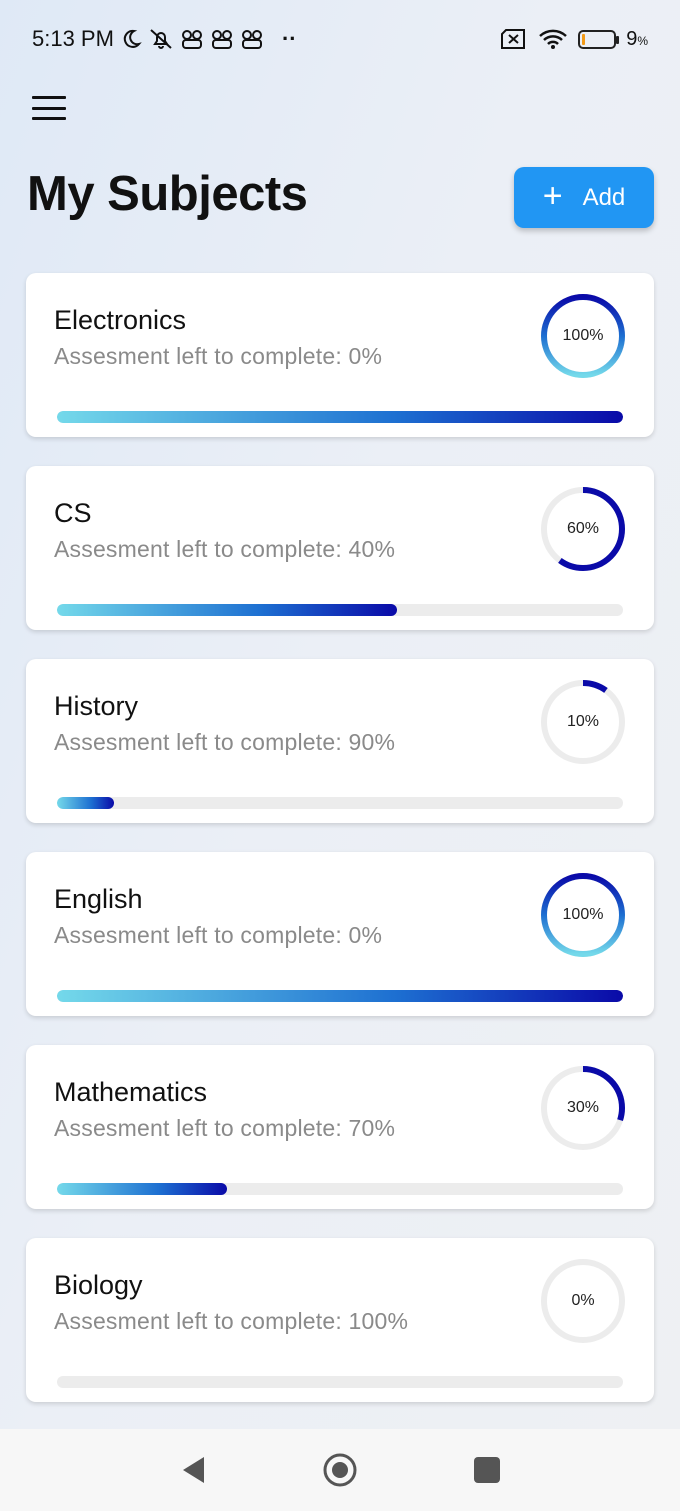 The image size is (680, 1511). Describe the element at coordinates (98, 899) in the screenshot. I see `subject-name: English` at that location.